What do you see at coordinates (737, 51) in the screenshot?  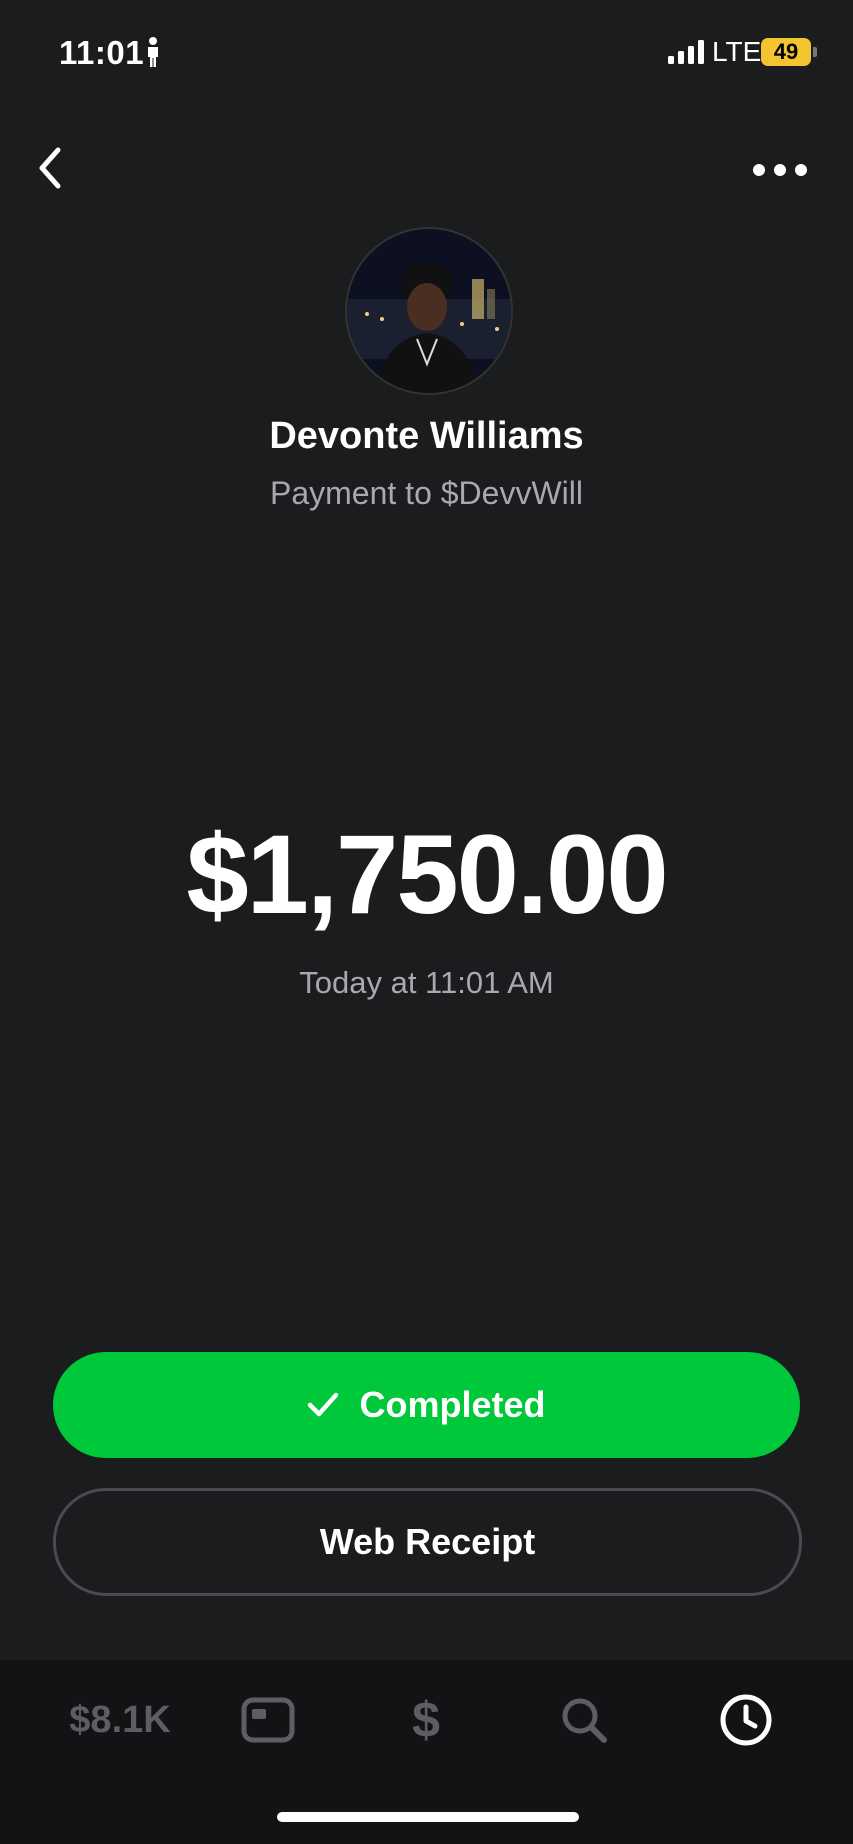 I see `network-label: LTE` at bounding box center [737, 51].